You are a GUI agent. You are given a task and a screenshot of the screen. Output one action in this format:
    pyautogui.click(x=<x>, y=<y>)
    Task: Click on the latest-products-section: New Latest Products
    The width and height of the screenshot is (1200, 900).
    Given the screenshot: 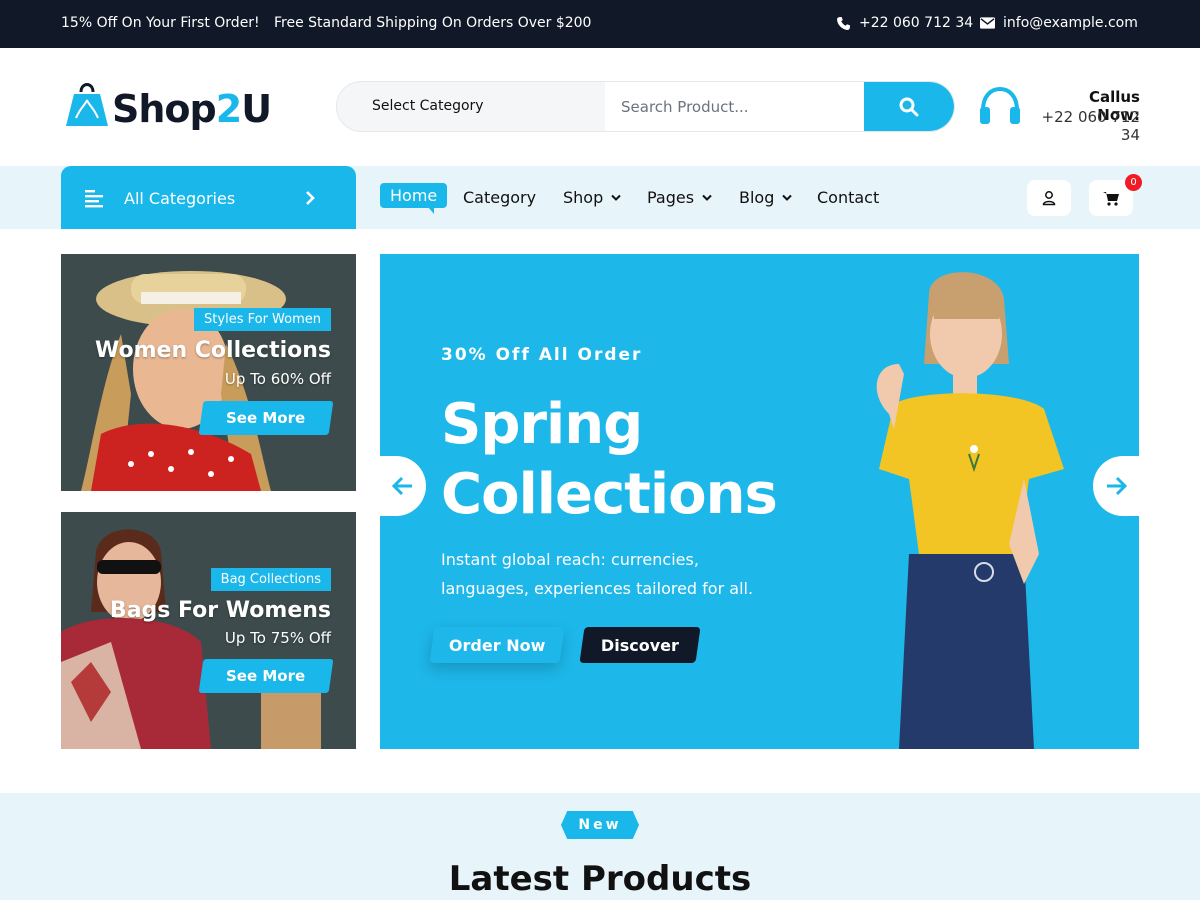 What is the action you would take?
    pyautogui.click(x=600, y=846)
    